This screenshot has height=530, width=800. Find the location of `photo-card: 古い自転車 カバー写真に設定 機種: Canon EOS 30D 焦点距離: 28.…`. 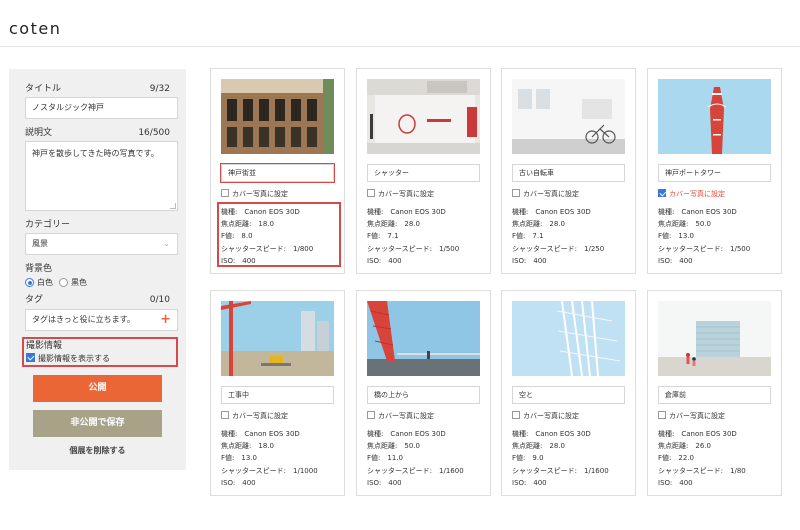

photo-card: 古い自転車 カバー写真に設定 機種: Canon EOS 30D 焦点距離: 28.… is located at coordinates (568, 171).